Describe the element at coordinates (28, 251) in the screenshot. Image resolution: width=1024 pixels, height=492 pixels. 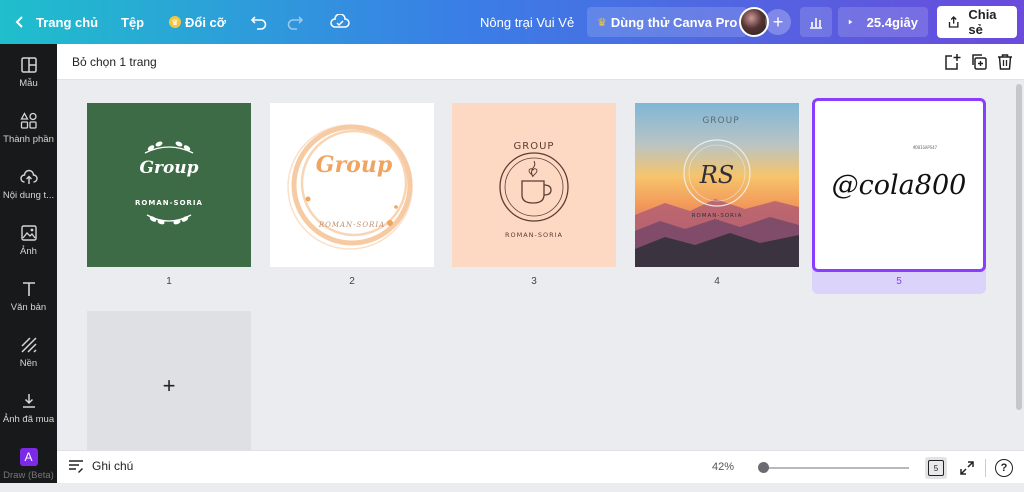
I see `sidebar-item-label: Ảnh` at that location.